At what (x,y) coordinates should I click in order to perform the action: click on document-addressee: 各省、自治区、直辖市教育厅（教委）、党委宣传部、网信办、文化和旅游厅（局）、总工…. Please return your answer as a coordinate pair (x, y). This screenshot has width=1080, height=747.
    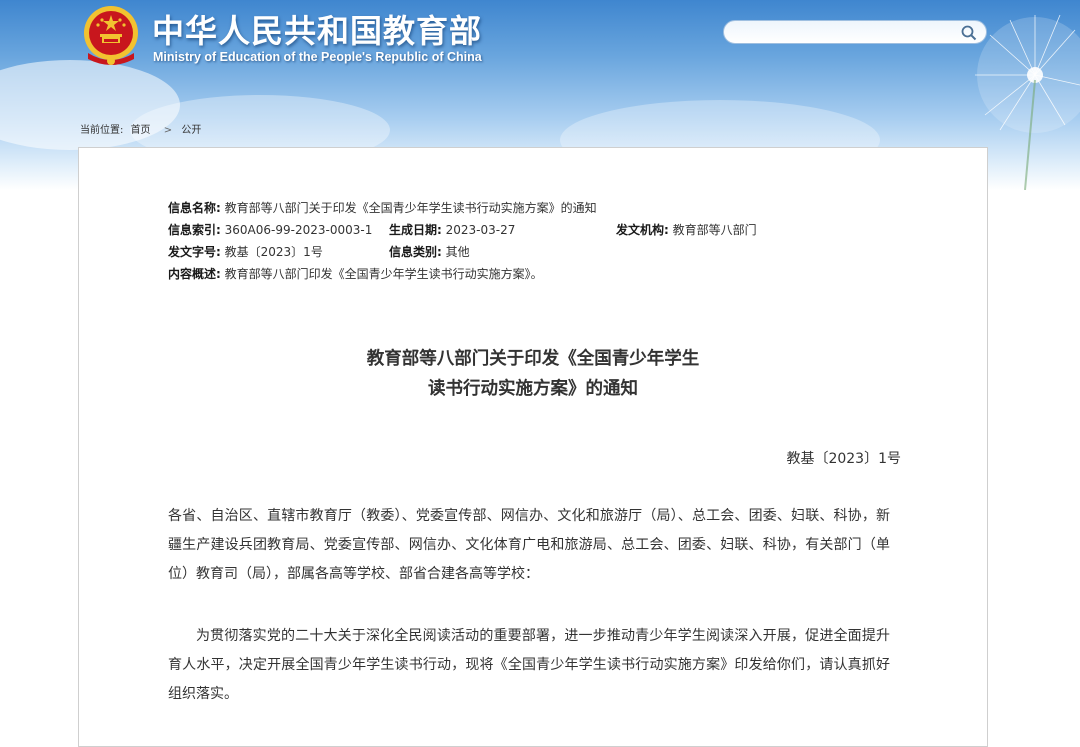
    Looking at the image, I should click on (529, 545).